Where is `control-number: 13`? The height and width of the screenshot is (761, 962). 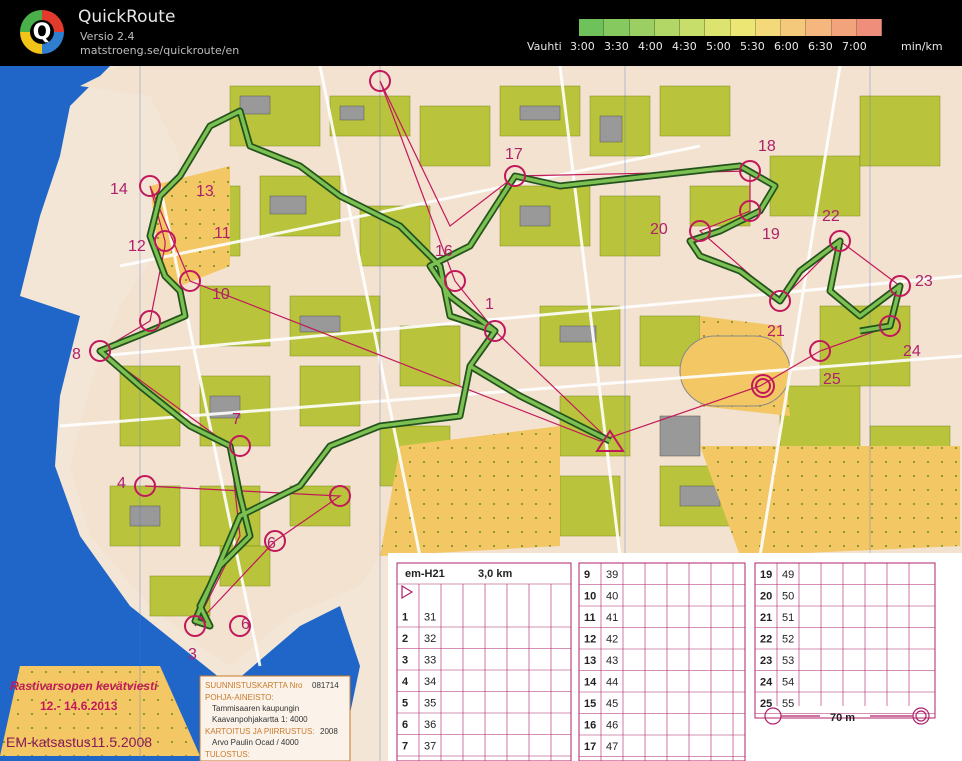 control-number: 13 is located at coordinates (205, 191).